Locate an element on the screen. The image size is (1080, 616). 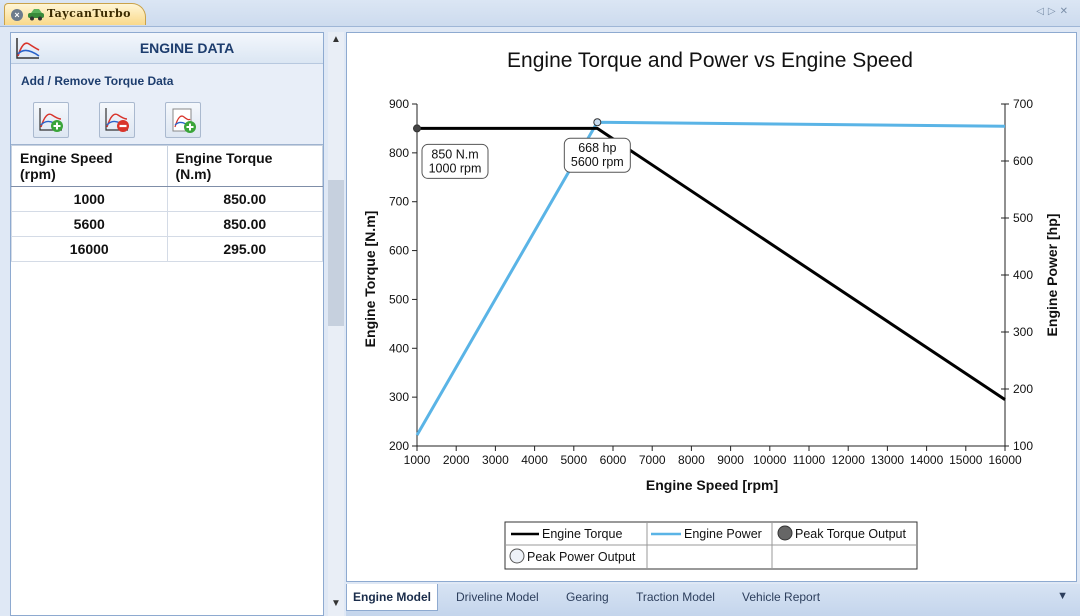
y2-axis-label: Engine Power [hp] is located at coordinates (1052, 275).